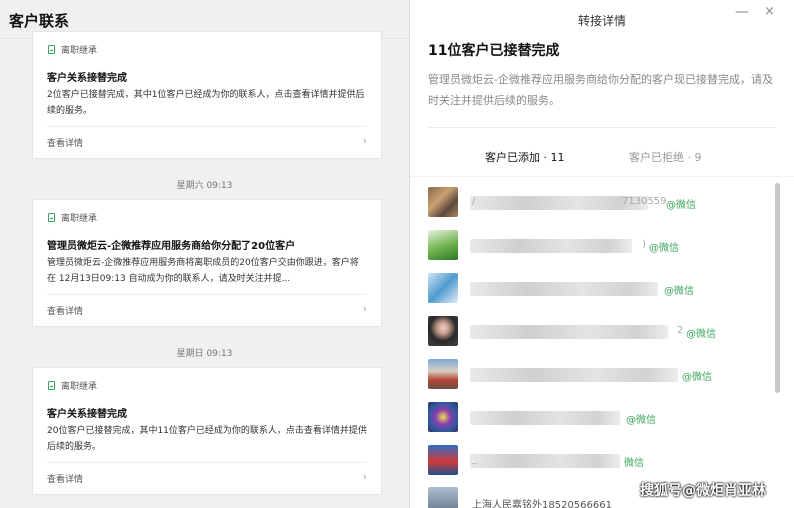 This screenshot has width=794, height=508. Describe the element at coordinates (703, 491) in the screenshot. I see `watermark: 搜狐号@微炬肖亚林` at that location.